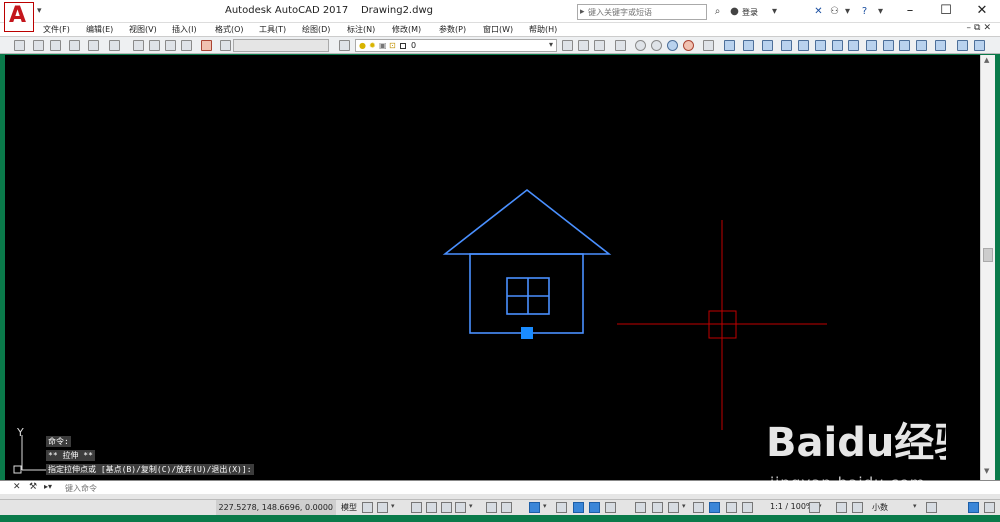  Describe the element at coordinates (837, 45) in the screenshot. I see `dim-diameter-icon` at that location.